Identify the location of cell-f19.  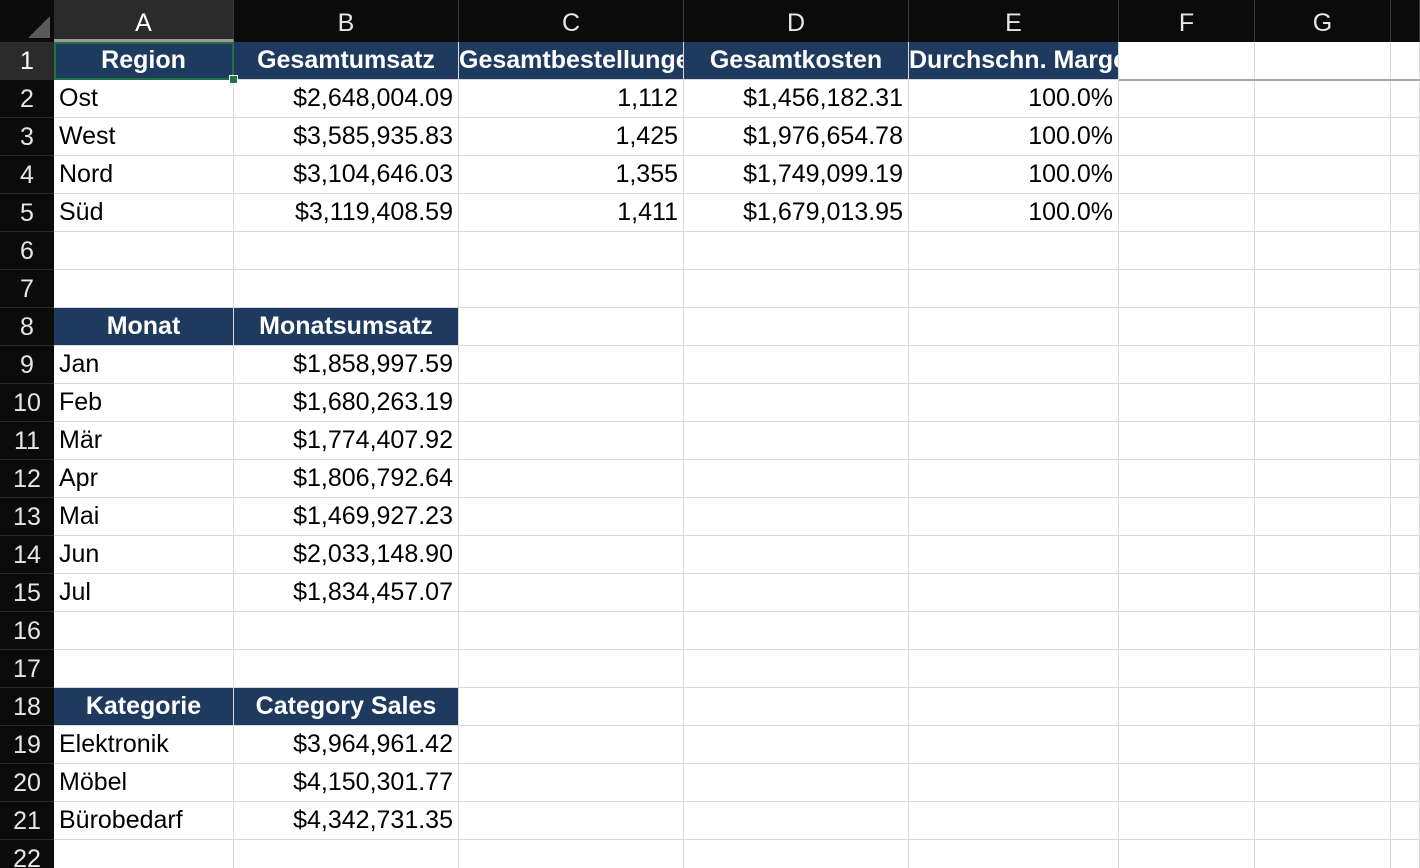
(1187, 745).